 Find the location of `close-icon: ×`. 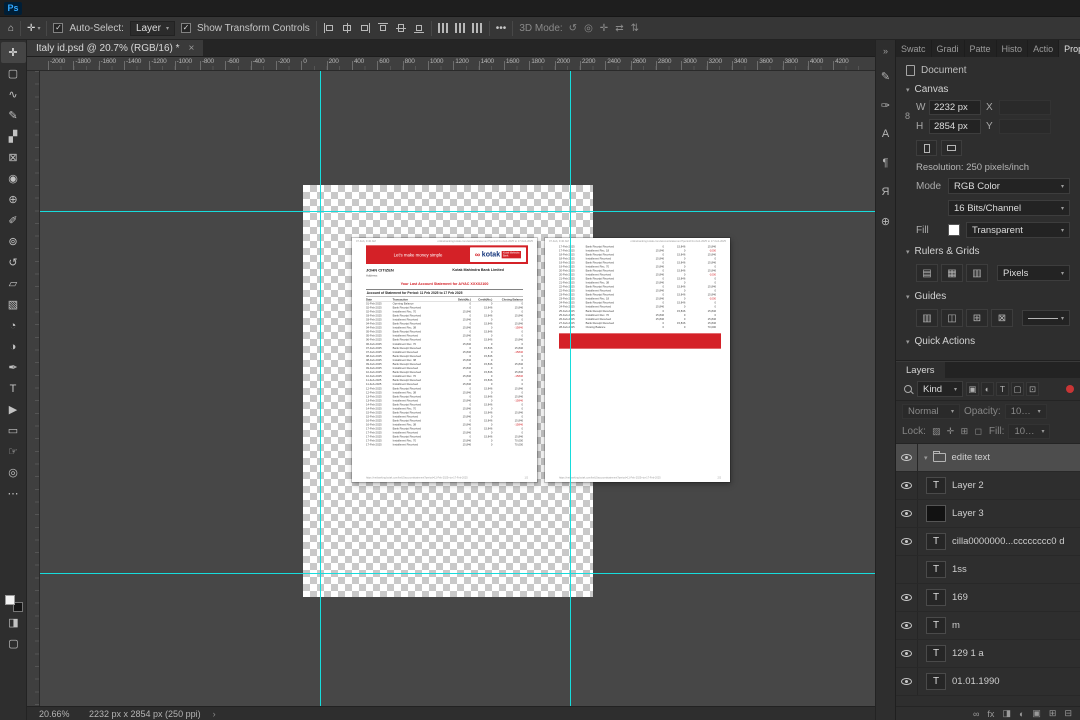

close-icon: × is located at coordinates (192, 48).